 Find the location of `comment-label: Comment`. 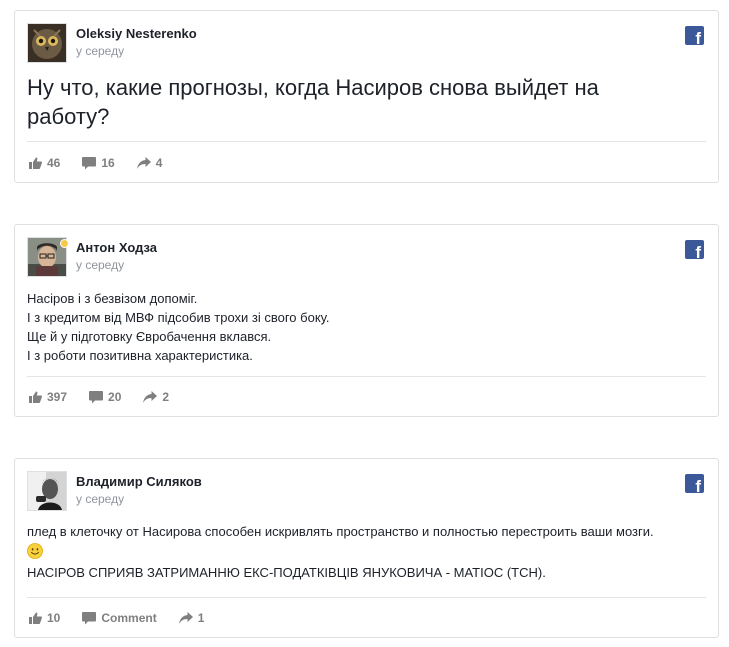

comment-label: Comment is located at coordinates (129, 618).